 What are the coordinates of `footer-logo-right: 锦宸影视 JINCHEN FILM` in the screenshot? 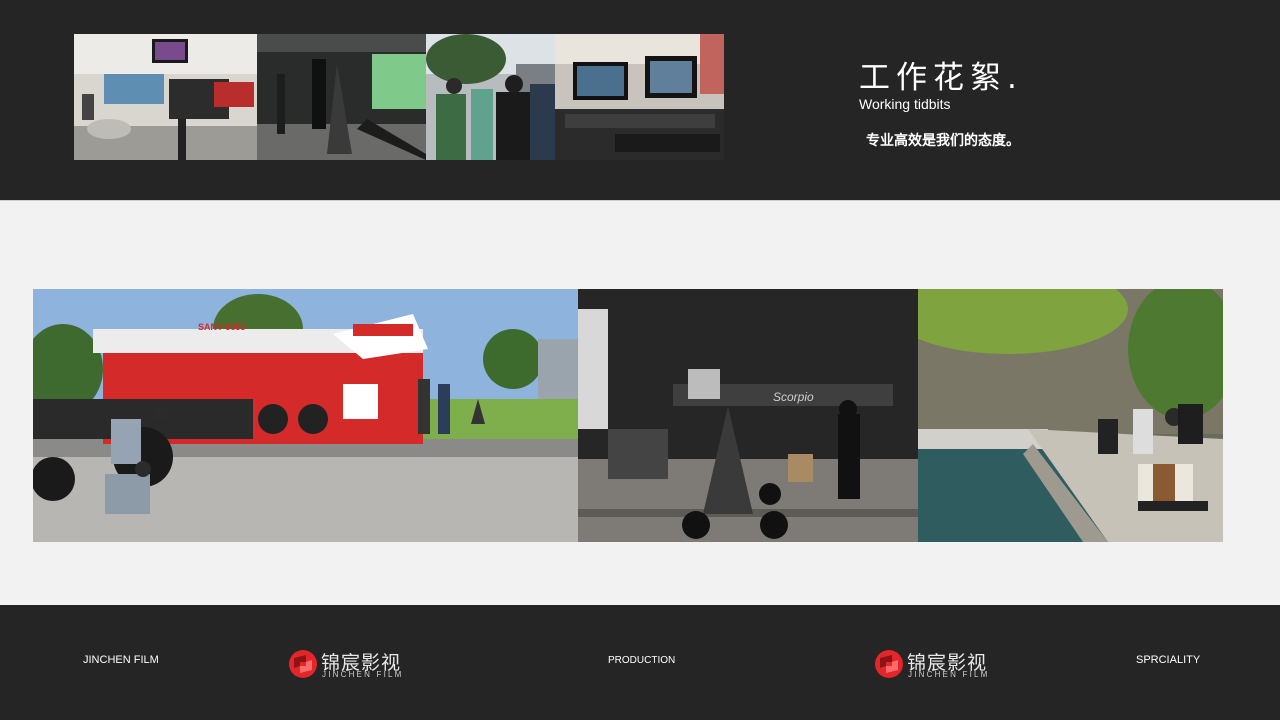 It's located at (934, 664).